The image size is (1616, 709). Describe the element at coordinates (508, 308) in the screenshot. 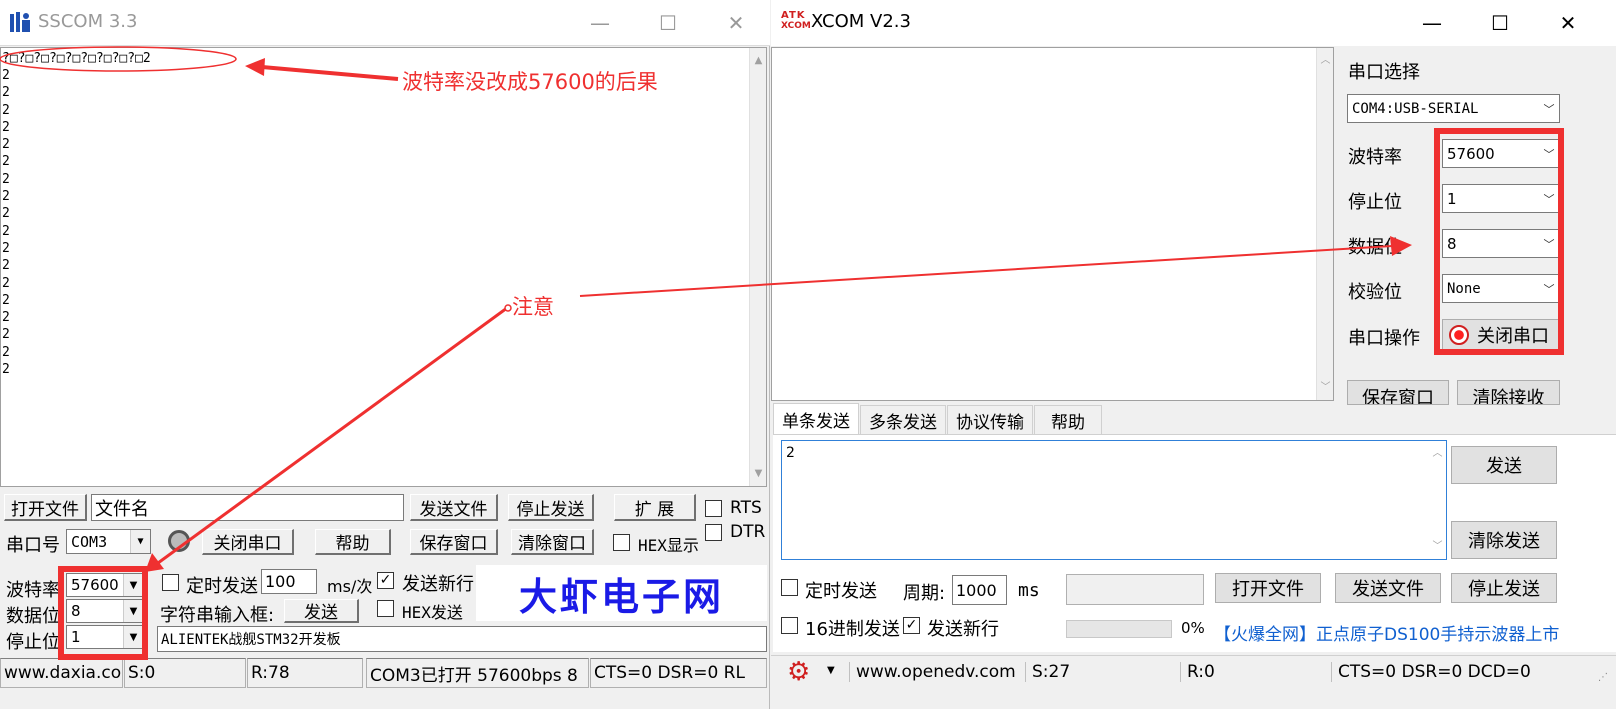

I see `annotation-dot` at that location.